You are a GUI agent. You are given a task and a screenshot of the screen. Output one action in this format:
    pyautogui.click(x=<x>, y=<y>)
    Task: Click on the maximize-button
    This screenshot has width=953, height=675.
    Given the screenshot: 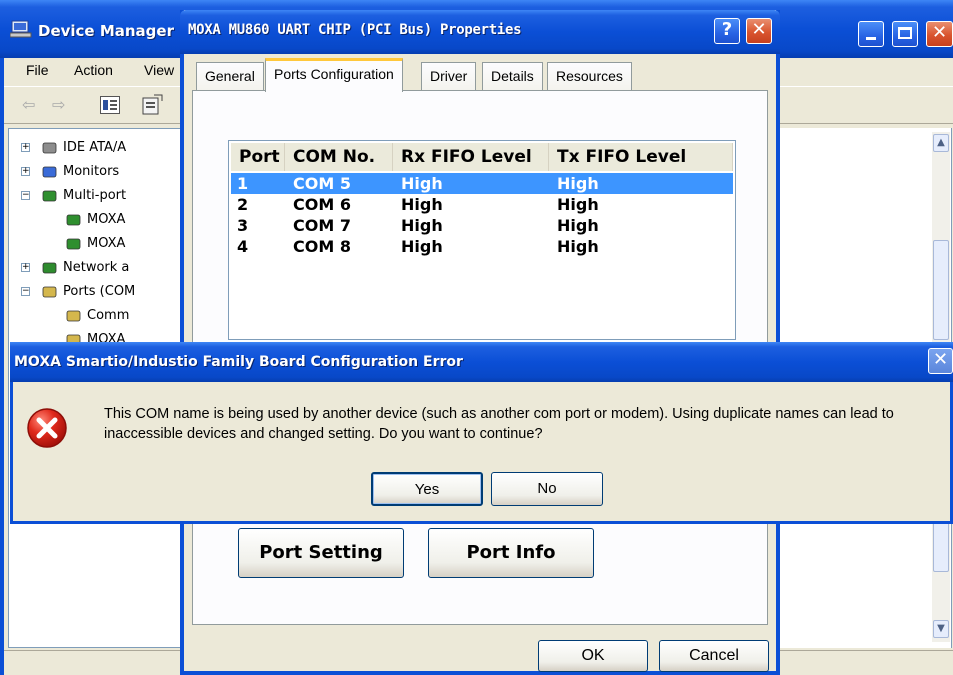 What is the action you would take?
    pyautogui.click(x=905, y=34)
    